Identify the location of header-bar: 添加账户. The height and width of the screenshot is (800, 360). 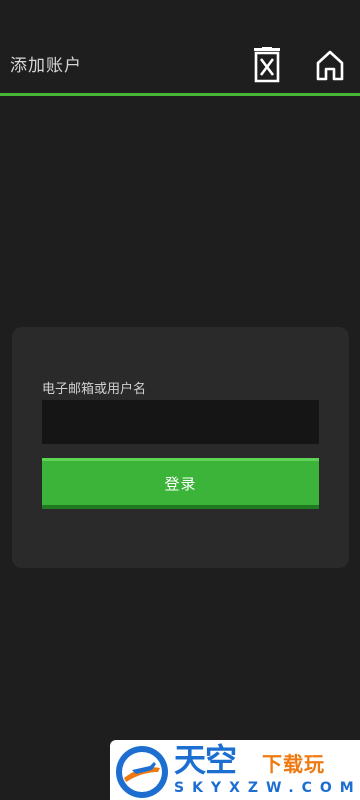
(180, 48).